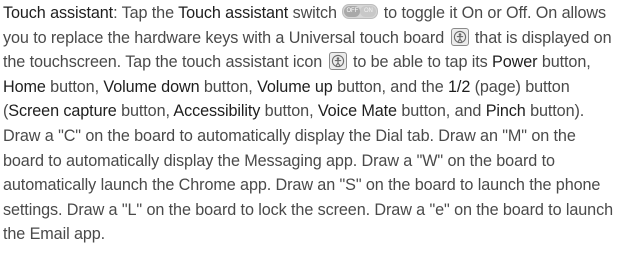  I want to click on term-volume-up: Volume up, so click(295, 86).